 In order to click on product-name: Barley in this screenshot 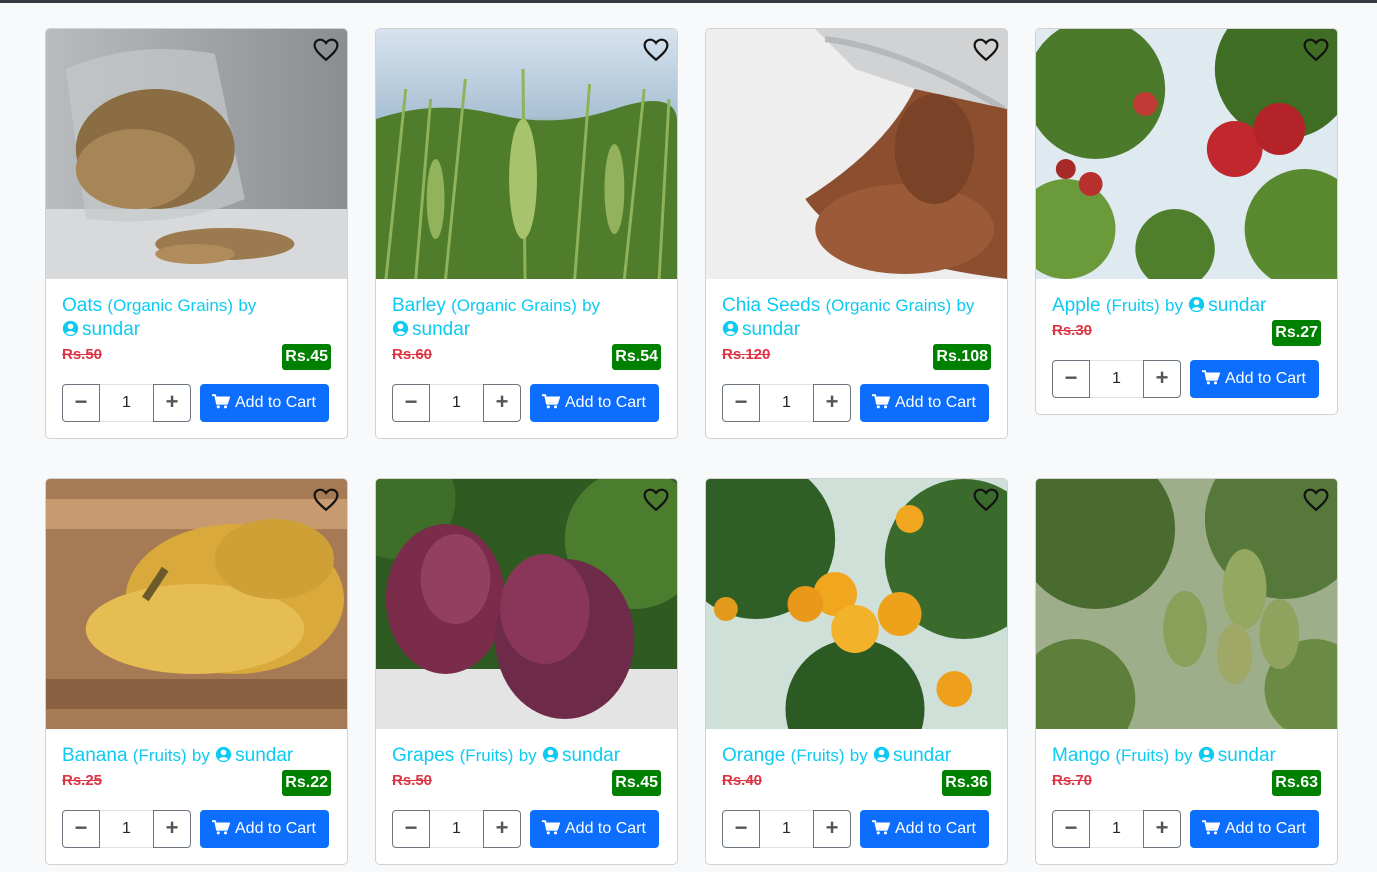, I will do `click(419, 305)`.